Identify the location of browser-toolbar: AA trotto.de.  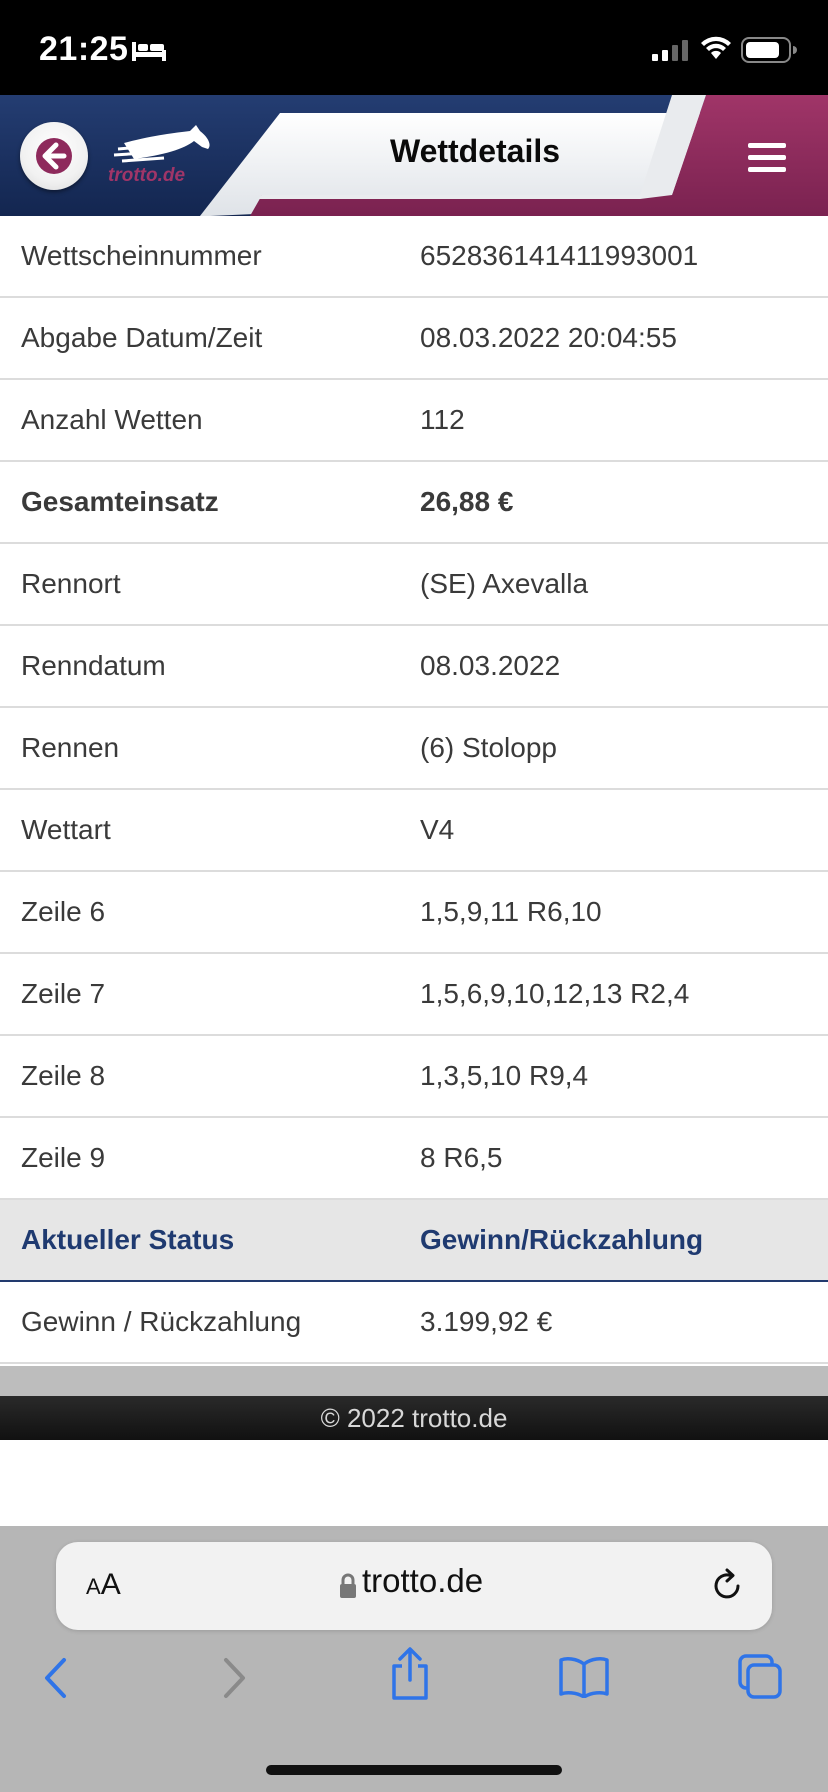
(414, 1659).